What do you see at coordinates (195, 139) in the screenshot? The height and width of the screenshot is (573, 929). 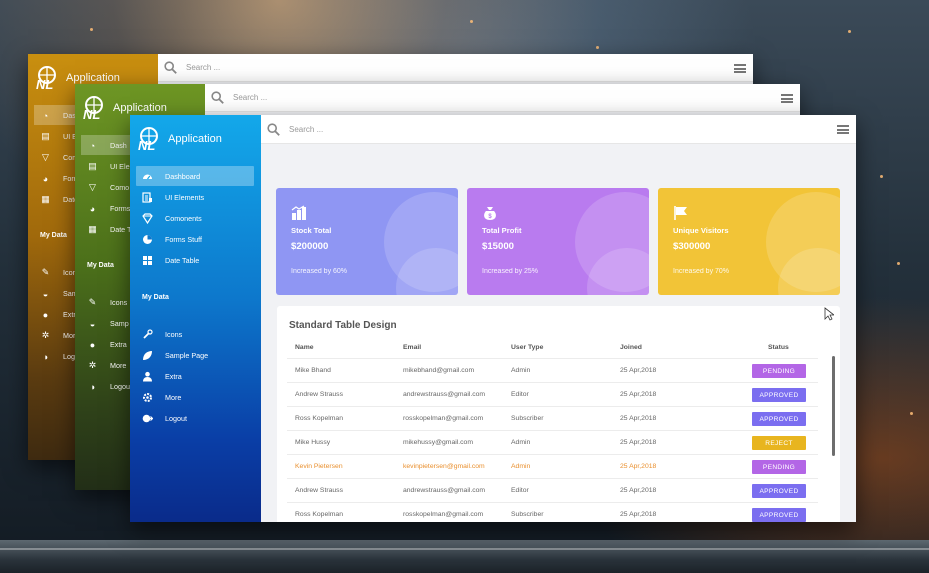 I see `app-title: Application` at bounding box center [195, 139].